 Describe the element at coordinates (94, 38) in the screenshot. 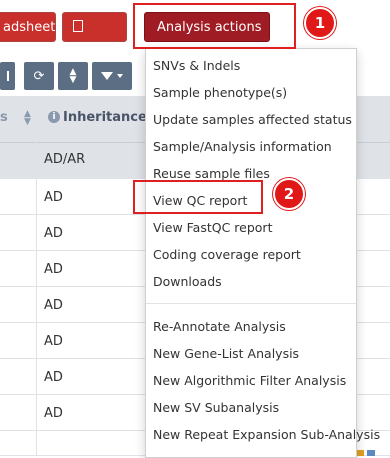

I see `report-button: Report` at that location.